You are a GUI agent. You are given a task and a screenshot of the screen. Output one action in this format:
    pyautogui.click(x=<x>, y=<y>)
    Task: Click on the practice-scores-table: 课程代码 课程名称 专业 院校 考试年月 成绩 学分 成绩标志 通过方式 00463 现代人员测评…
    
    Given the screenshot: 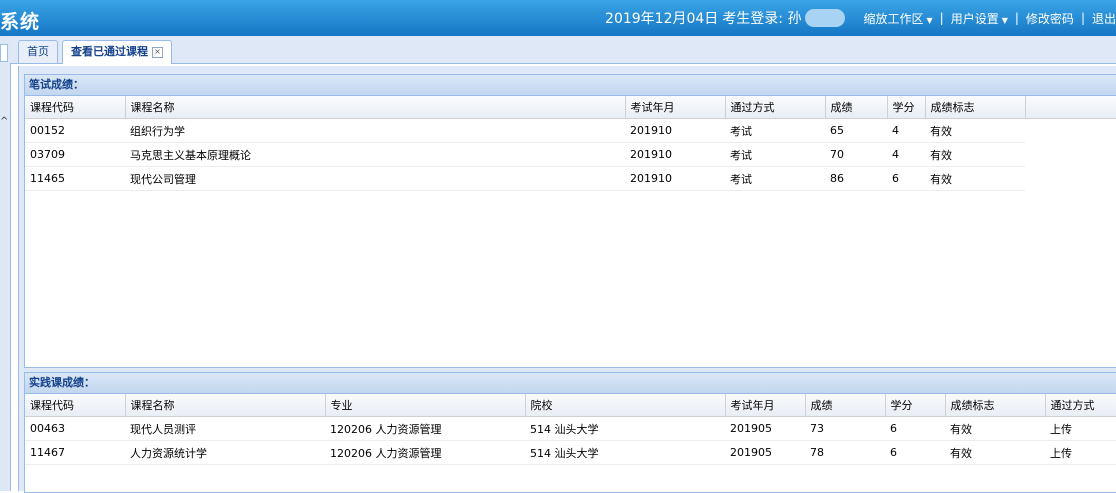 What is the action you would take?
    pyautogui.click(x=570, y=429)
    